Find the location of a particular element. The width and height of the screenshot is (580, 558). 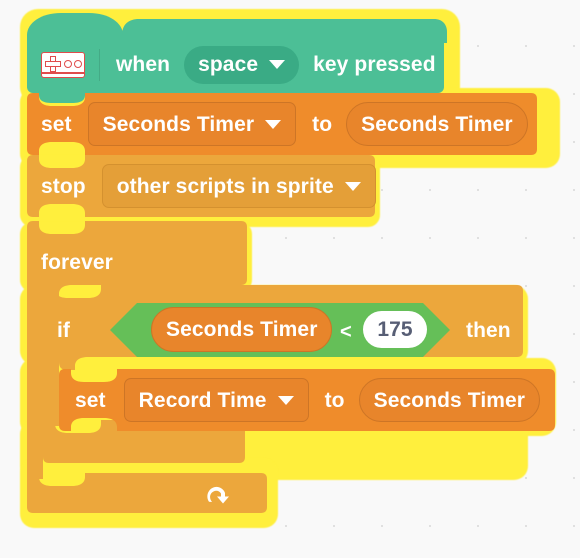

variable-dropdown: Seconds Timer is located at coordinates (192, 124).